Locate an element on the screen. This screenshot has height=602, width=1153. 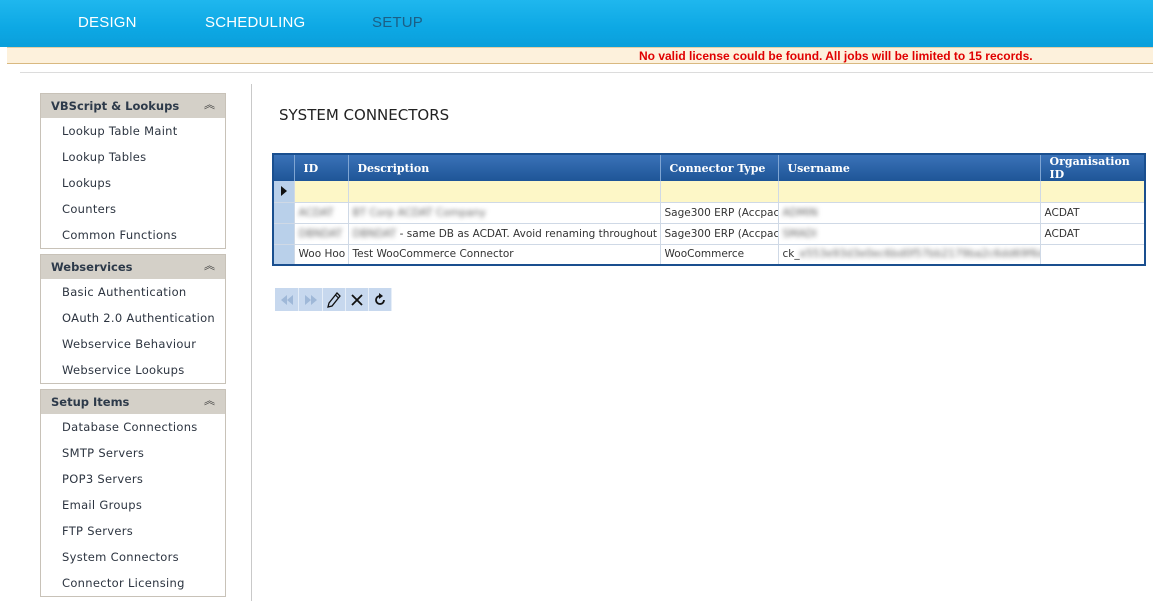
sidebar-item-email-groups: Email Groups is located at coordinates (133, 505).